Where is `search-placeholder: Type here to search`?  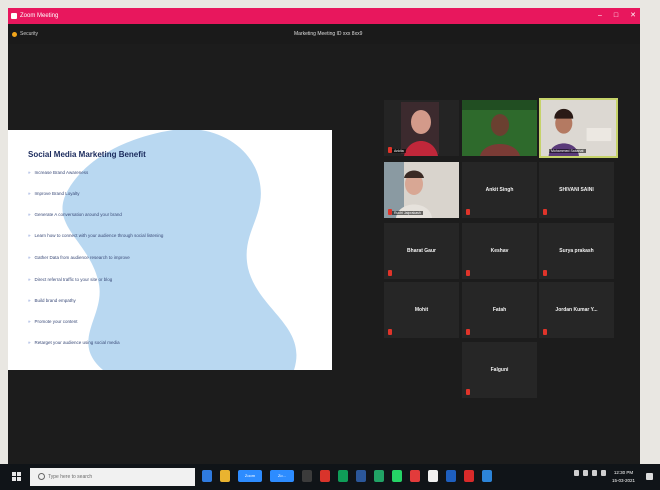 search-placeholder: Type here to search is located at coordinates (70, 477).